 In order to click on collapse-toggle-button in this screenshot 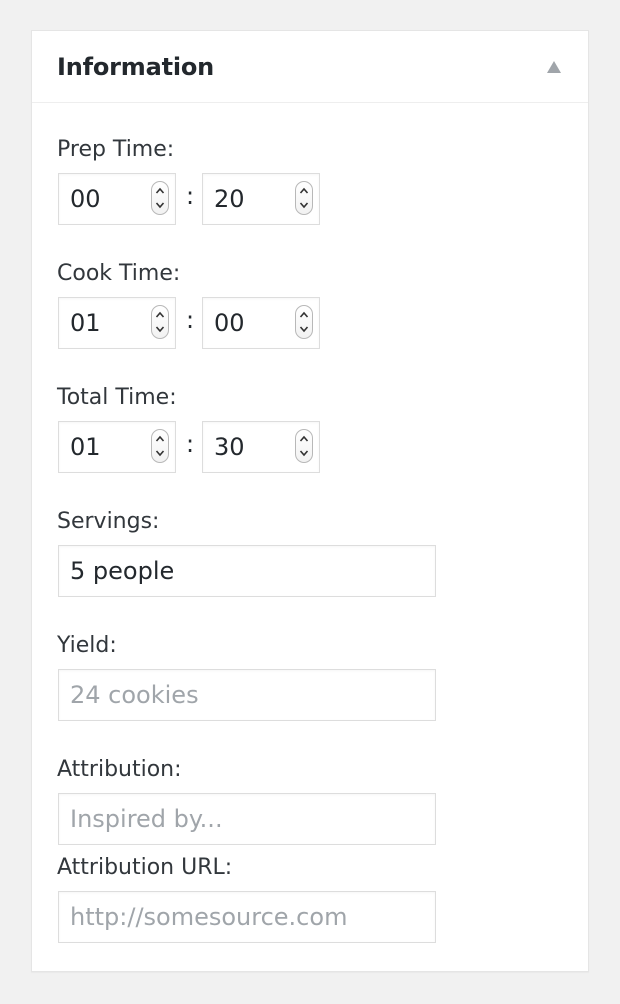, I will do `click(554, 67)`.